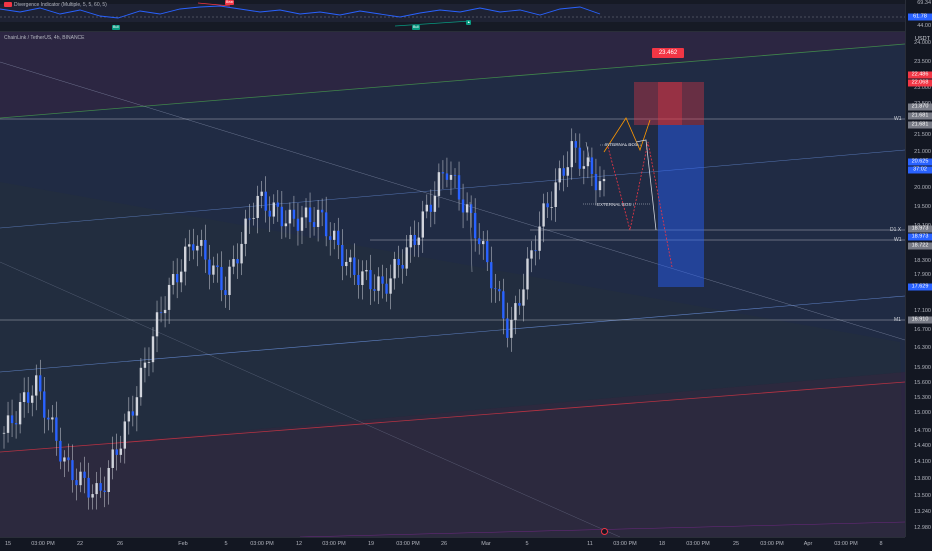  What do you see at coordinates (922, 462) in the screenshot?
I see `price-tick: 14.100` at bounding box center [922, 462].